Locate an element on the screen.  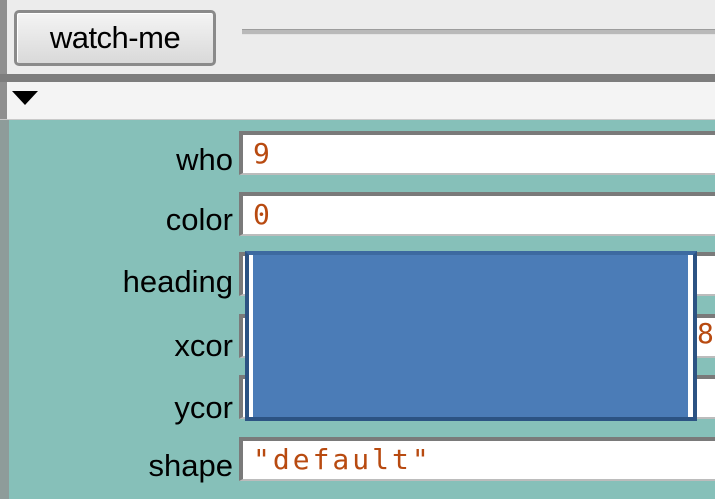
heading-label: heading is located at coordinates (177, 281).